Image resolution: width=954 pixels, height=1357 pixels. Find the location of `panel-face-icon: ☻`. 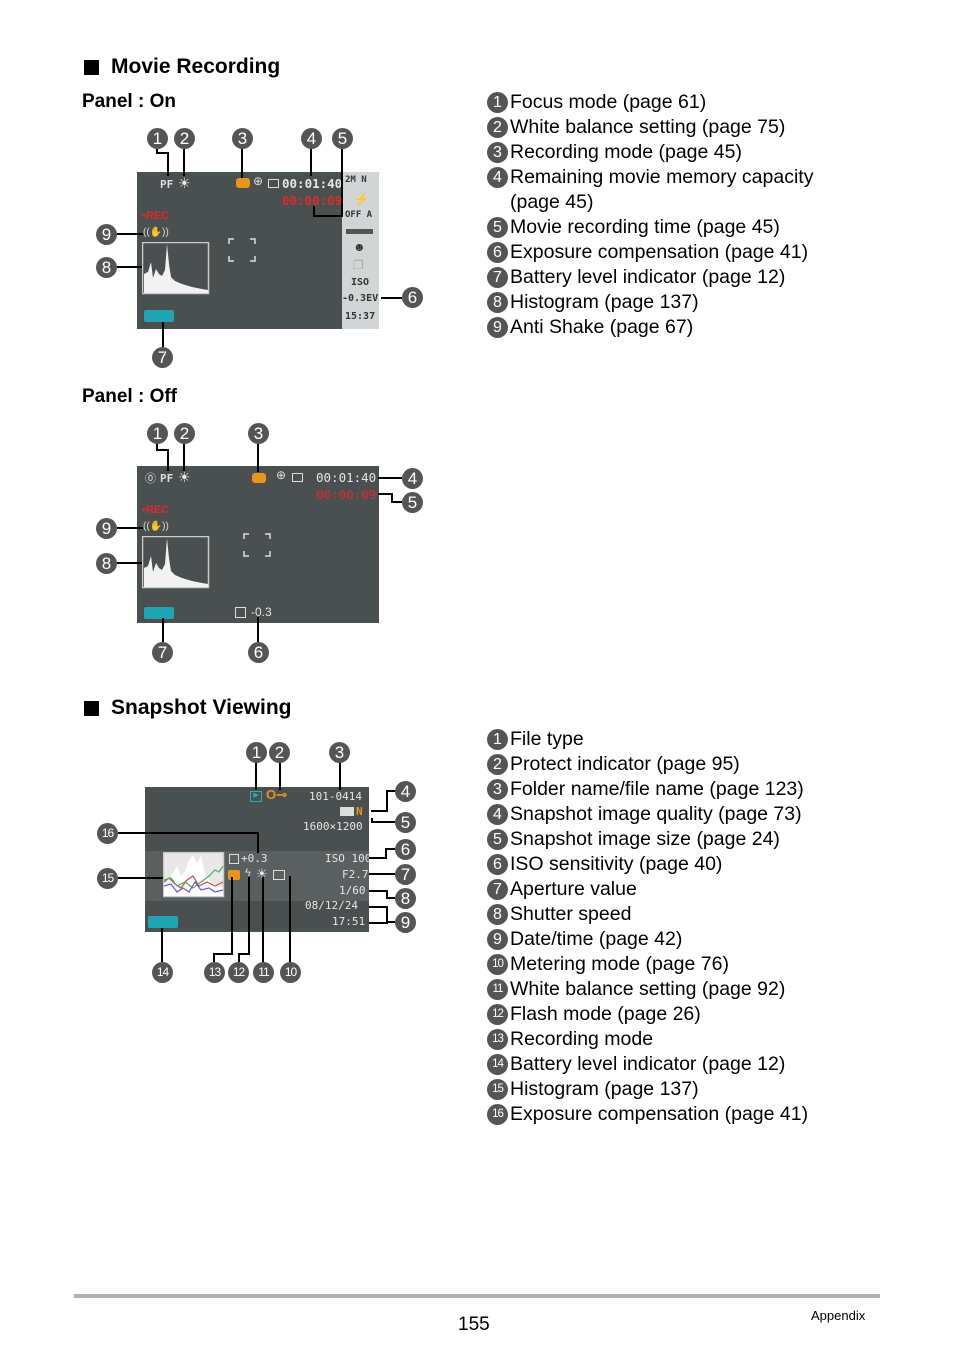

panel-face-icon: ☻ is located at coordinates (359, 247).